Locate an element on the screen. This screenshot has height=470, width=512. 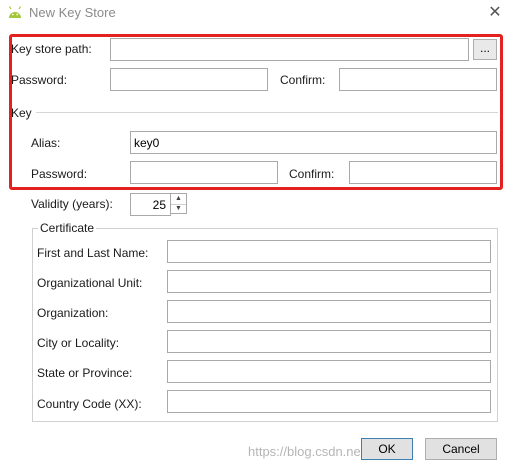
key-store-password-input is located at coordinates (189, 79).